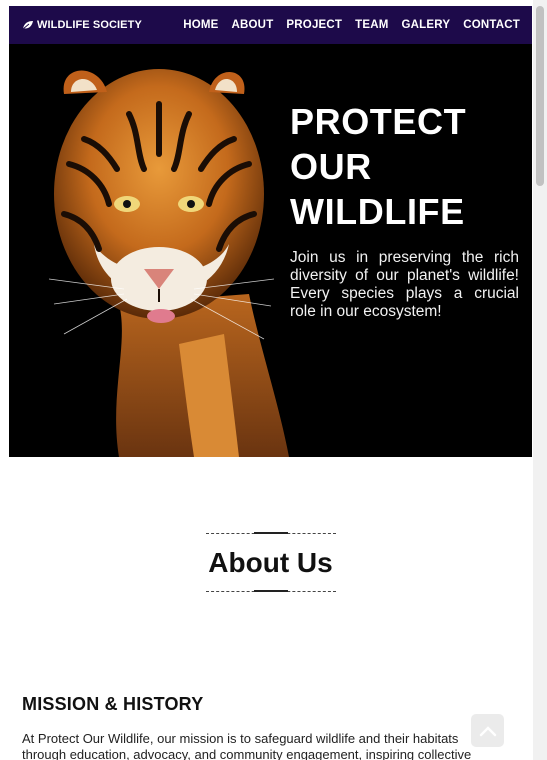  Describe the element at coordinates (540, 380) in the screenshot. I see `page-scrollbar` at that location.